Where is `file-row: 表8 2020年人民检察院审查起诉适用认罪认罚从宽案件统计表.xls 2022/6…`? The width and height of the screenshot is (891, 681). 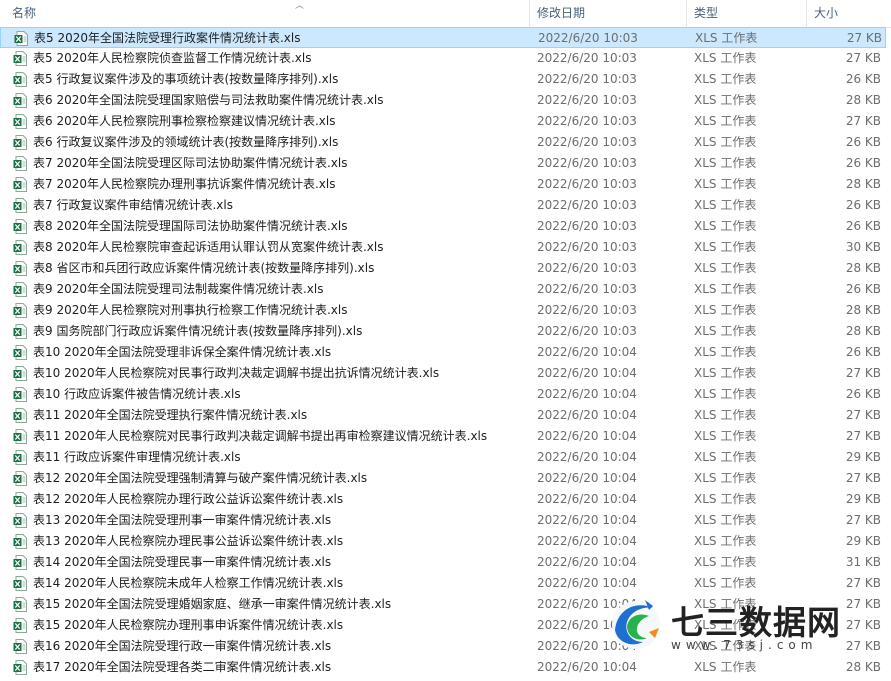
file-row: 表8 2020年人民检察院审查起诉适用认罪认罚从宽案件统计表.xls 2022/6… is located at coordinates (443, 247).